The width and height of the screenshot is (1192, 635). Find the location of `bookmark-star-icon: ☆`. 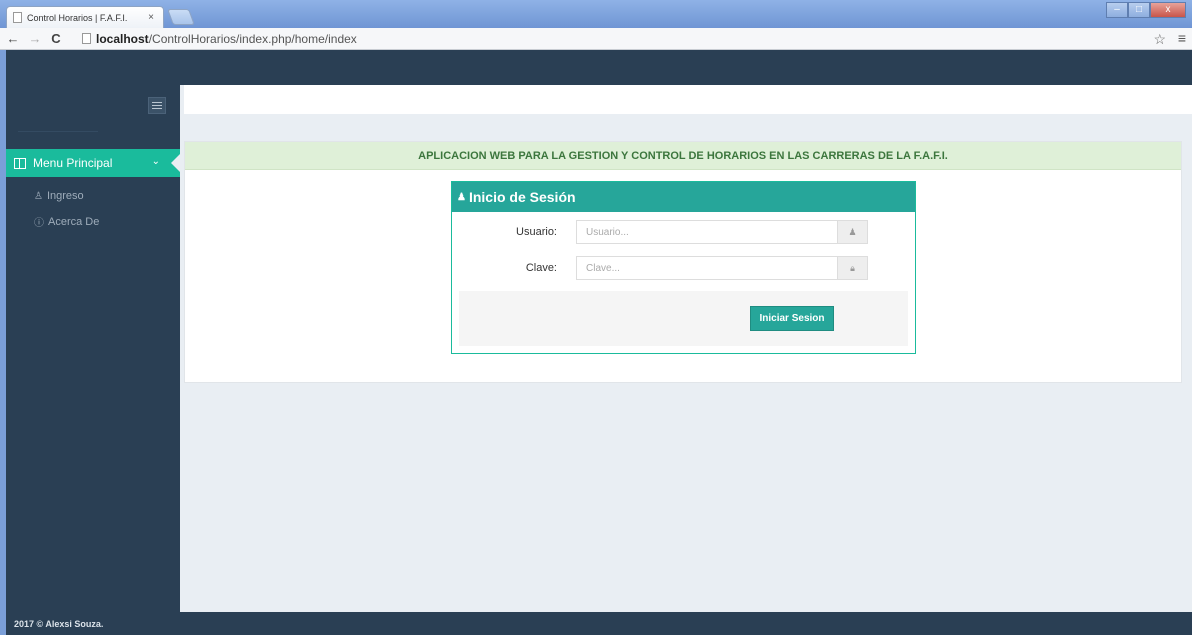

bookmark-star-icon: ☆ is located at coordinates (1159, 39).